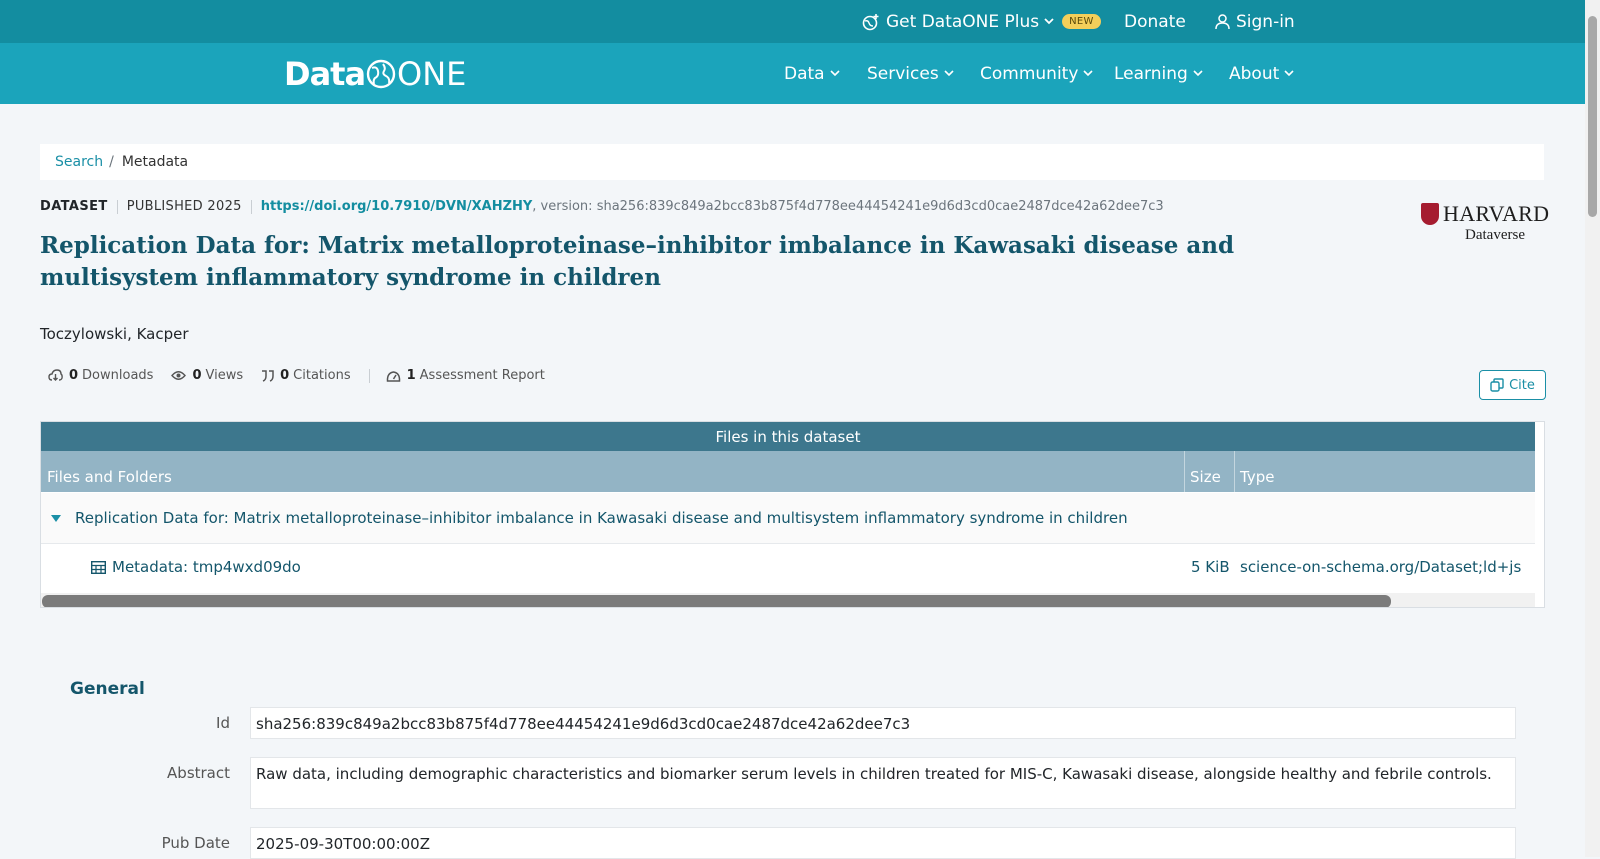 This screenshot has height=859, width=1600. I want to click on vertical-scrollbar, so click(1592, 428).